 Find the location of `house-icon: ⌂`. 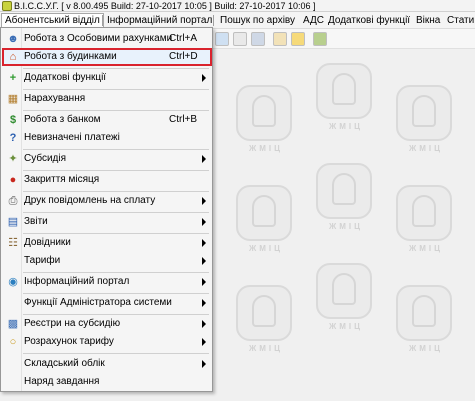

house-icon: ⌂ is located at coordinates (13, 57).